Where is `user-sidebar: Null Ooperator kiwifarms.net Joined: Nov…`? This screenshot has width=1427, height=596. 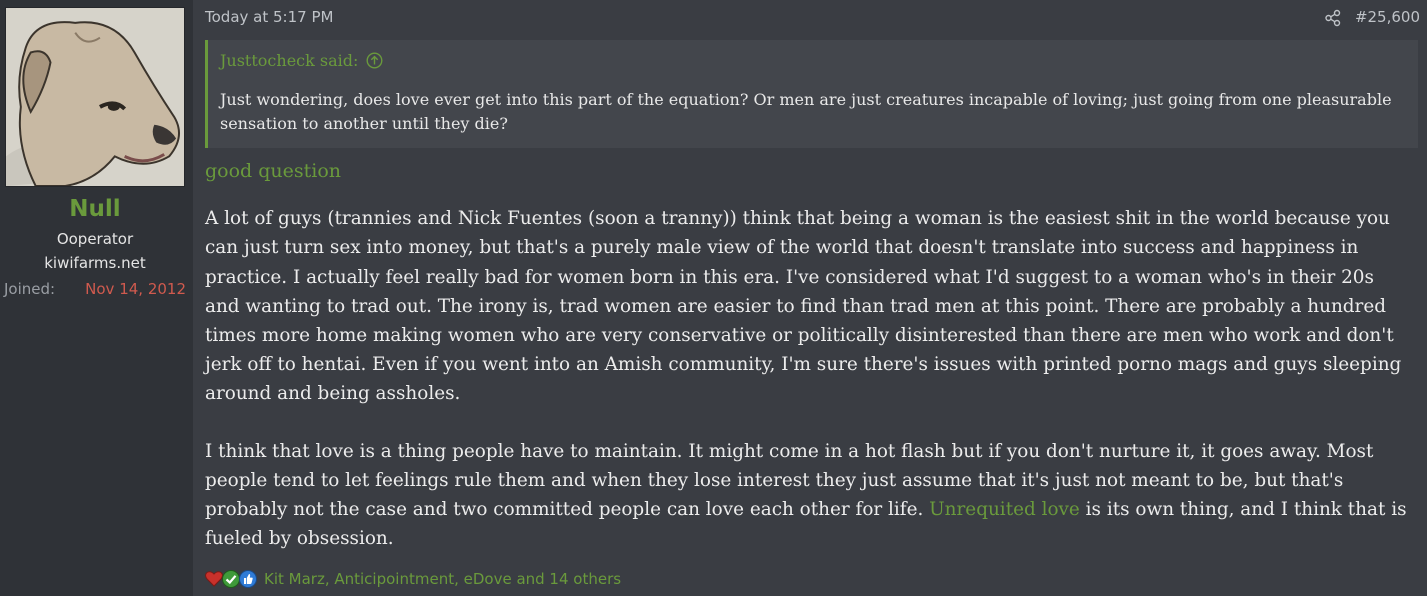 user-sidebar: Null Ooperator kiwifarms.net Joined: Nov… is located at coordinates (96, 298).